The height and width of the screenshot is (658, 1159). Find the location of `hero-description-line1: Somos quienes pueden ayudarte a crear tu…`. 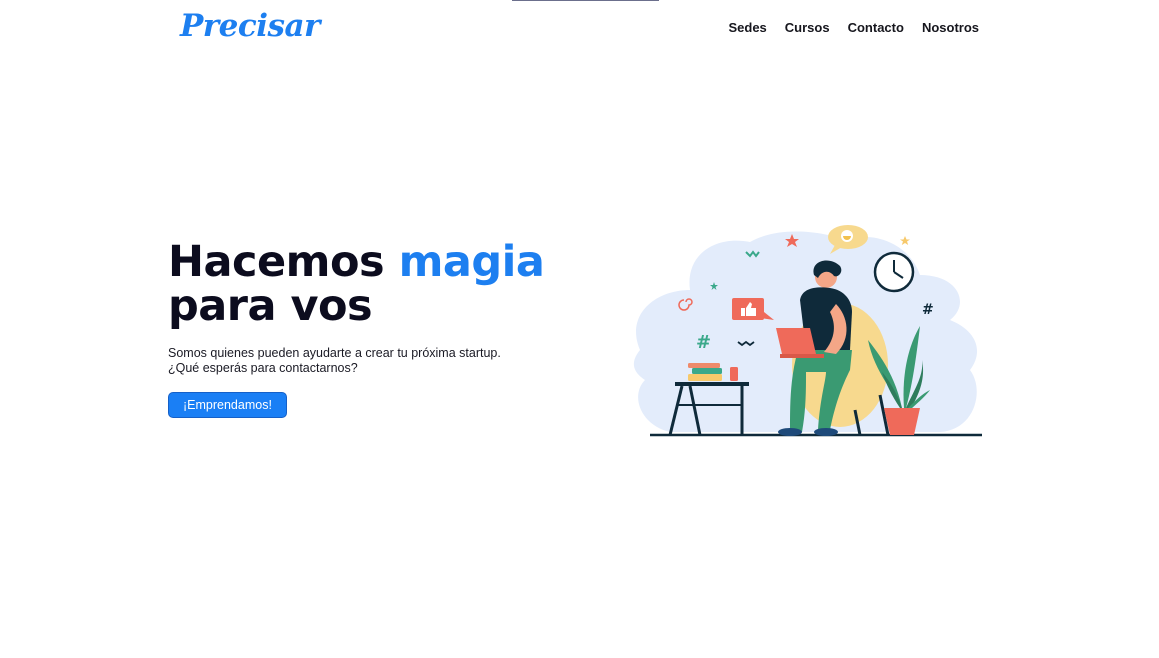

hero-description-line1: Somos quienes pueden ayudarte a crear tu… is located at coordinates (334, 353).